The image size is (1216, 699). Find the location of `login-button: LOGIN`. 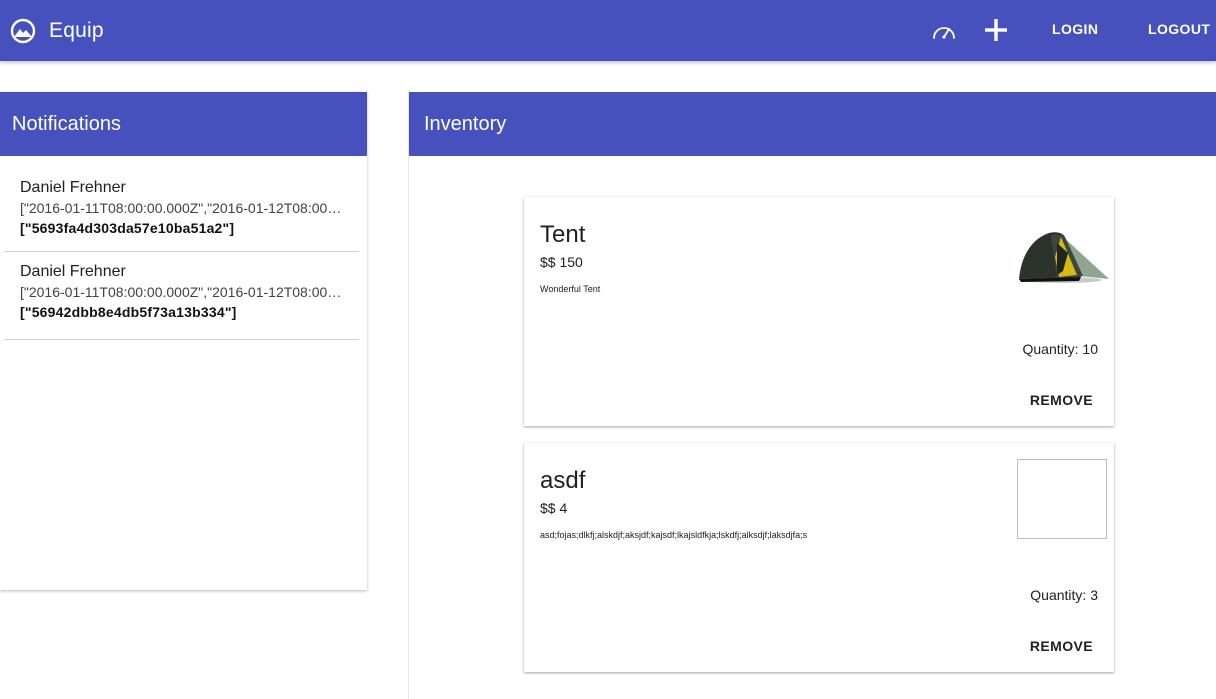

login-button: LOGIN is located at coordinates (1075, 30).